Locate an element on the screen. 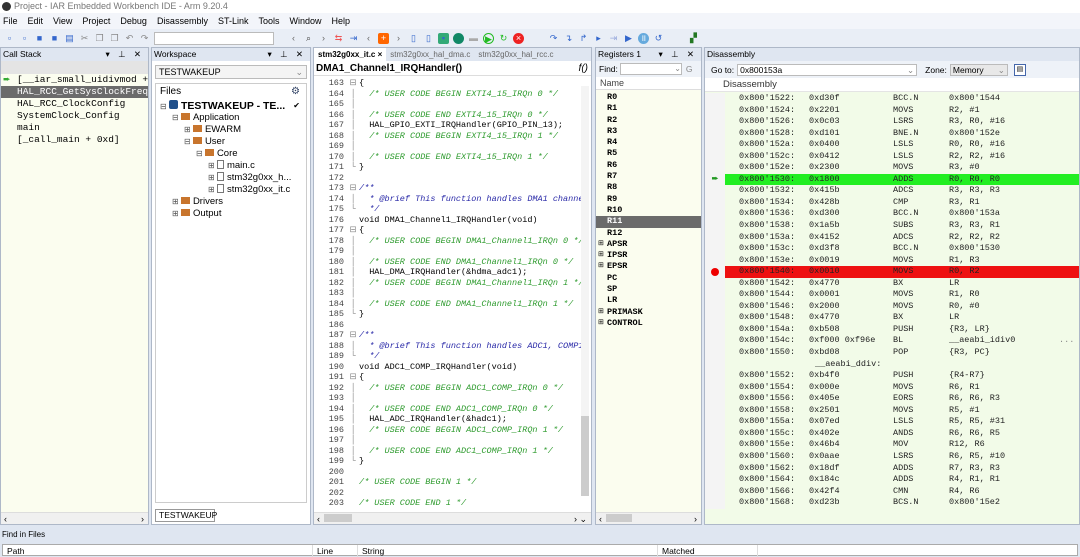 The width and height of the screenshot is (1080, 557). register-row: R2 is located at coordinates (648, 120).